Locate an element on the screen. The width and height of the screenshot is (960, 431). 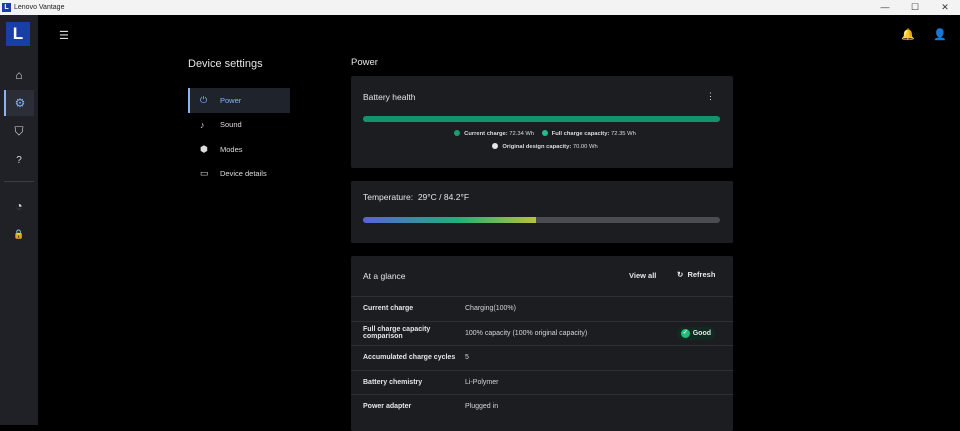
at-a-glance-title: At a glance is located at coordinates (384, 276).